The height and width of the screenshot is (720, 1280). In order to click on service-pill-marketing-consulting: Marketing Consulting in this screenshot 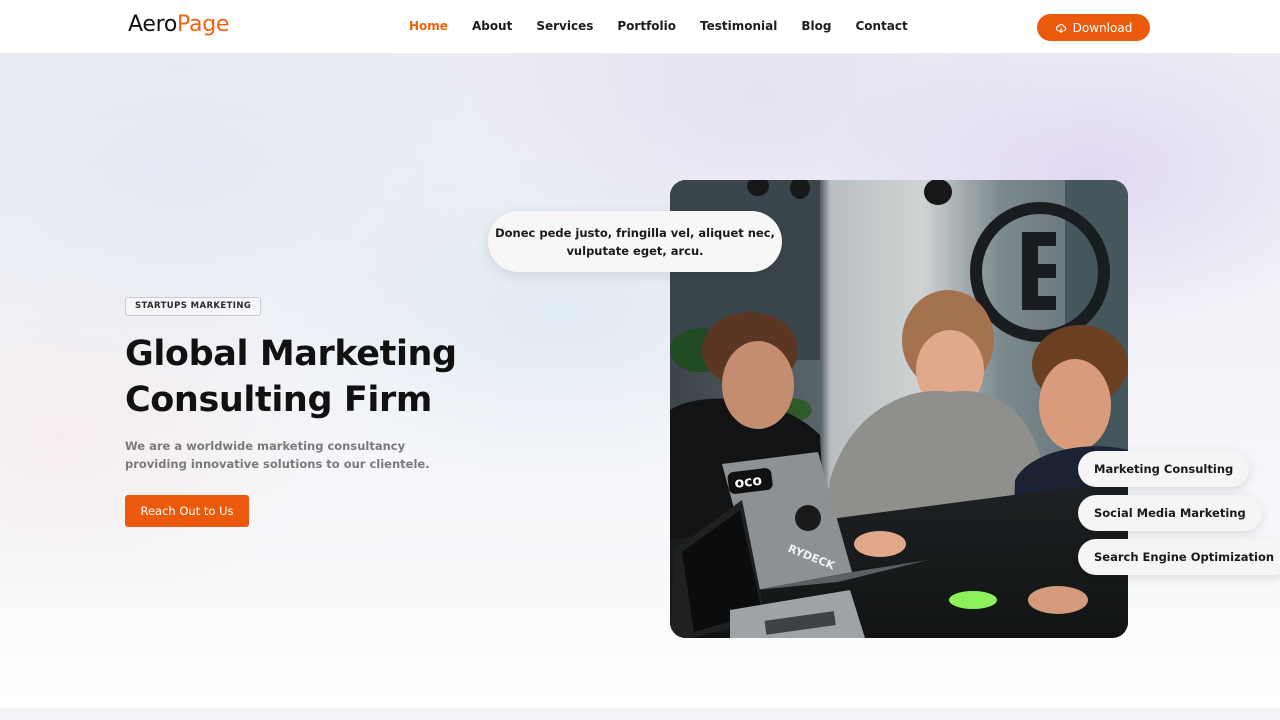, I will do `click(1164, 469)`.